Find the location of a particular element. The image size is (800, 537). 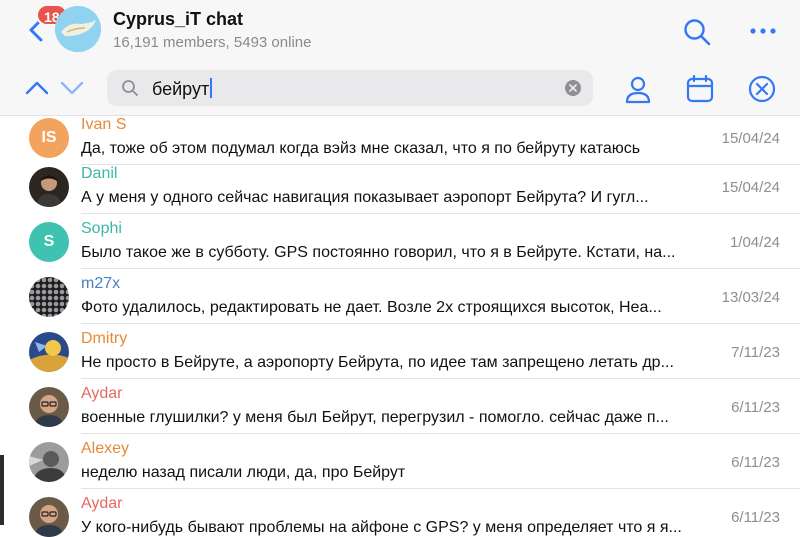

chat-title: Cyprus_iT chat is located at coordinates (178, 19).